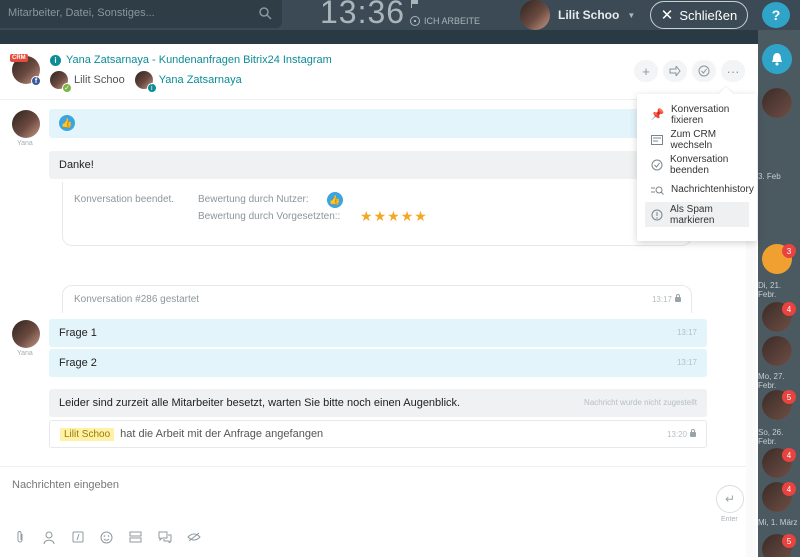 This screenshot has height=557, width=800. I want to click on recent-chat-date: So, 26. Febr., so click(771, 437).